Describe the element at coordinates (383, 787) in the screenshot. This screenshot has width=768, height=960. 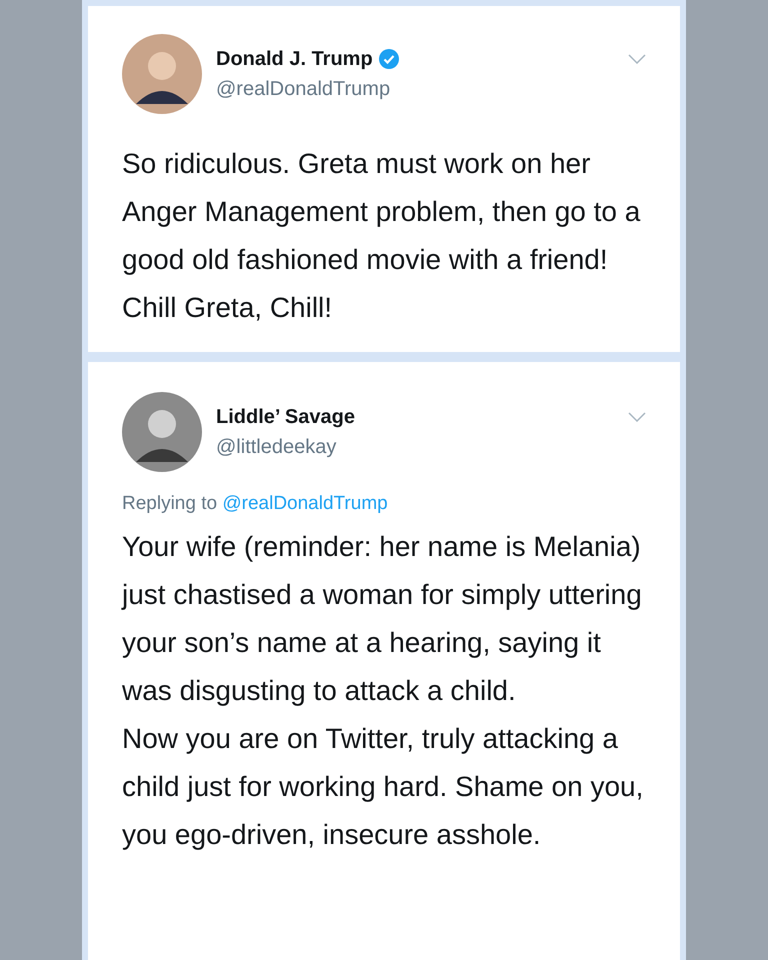
I see `tweet-text: Now you are on Twitter, truly attacking a child just for working hard. Shame on you, you ego-driven, insecure asshole.` at that location.